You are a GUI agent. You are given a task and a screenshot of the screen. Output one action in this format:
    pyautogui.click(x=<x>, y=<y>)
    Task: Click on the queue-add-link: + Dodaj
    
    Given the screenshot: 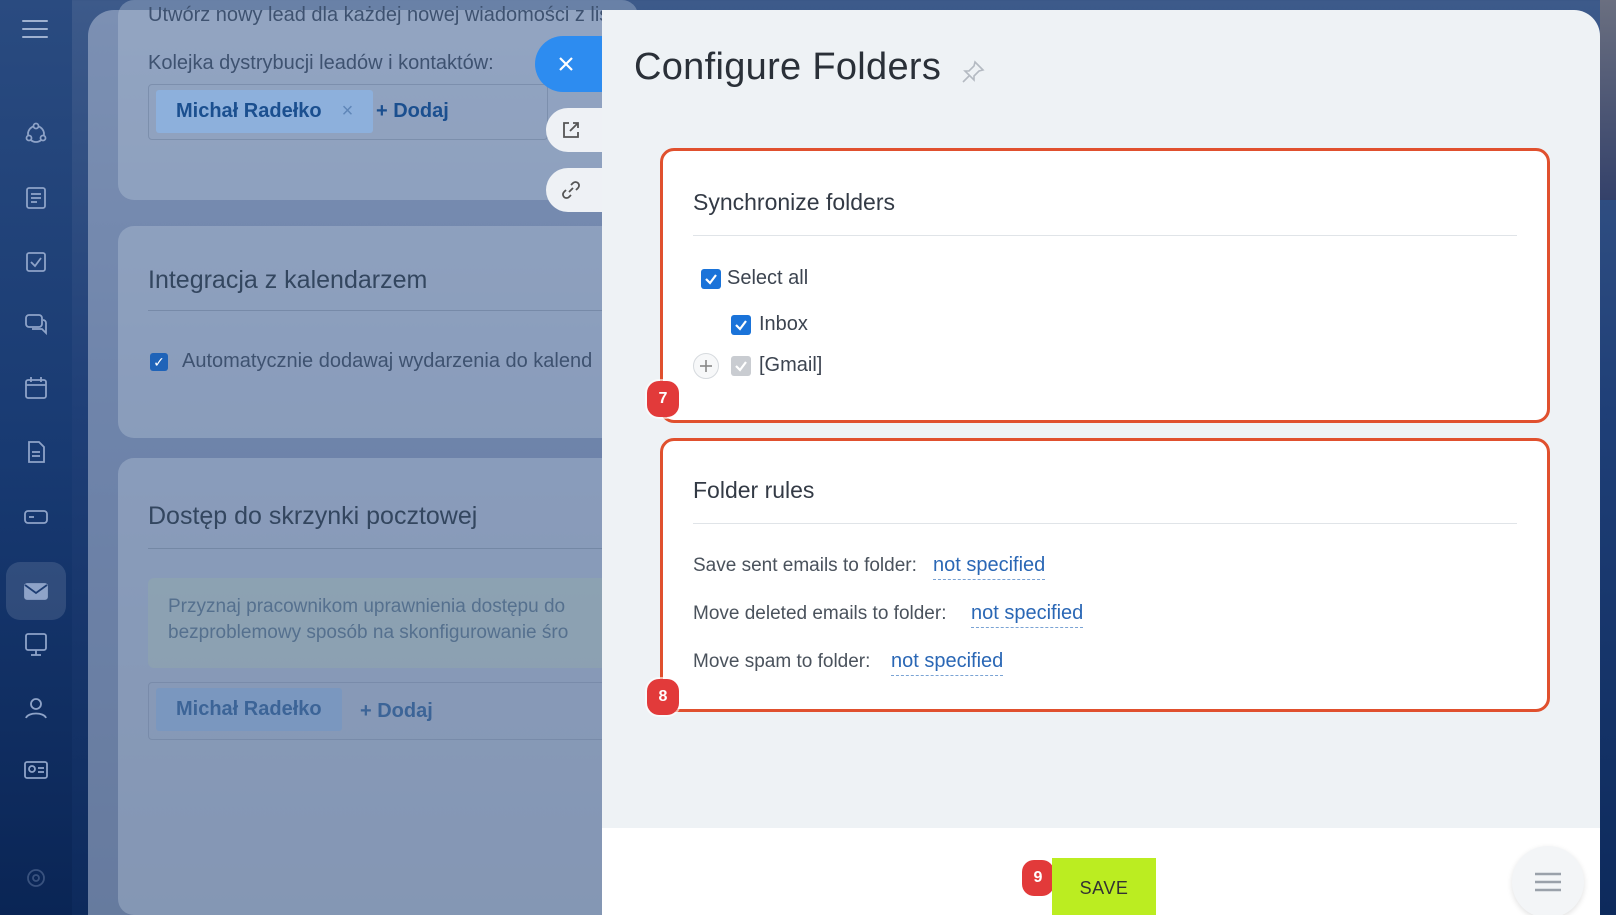 What is the action you would take?
    pyautogui.click(x=412, y=111)
    